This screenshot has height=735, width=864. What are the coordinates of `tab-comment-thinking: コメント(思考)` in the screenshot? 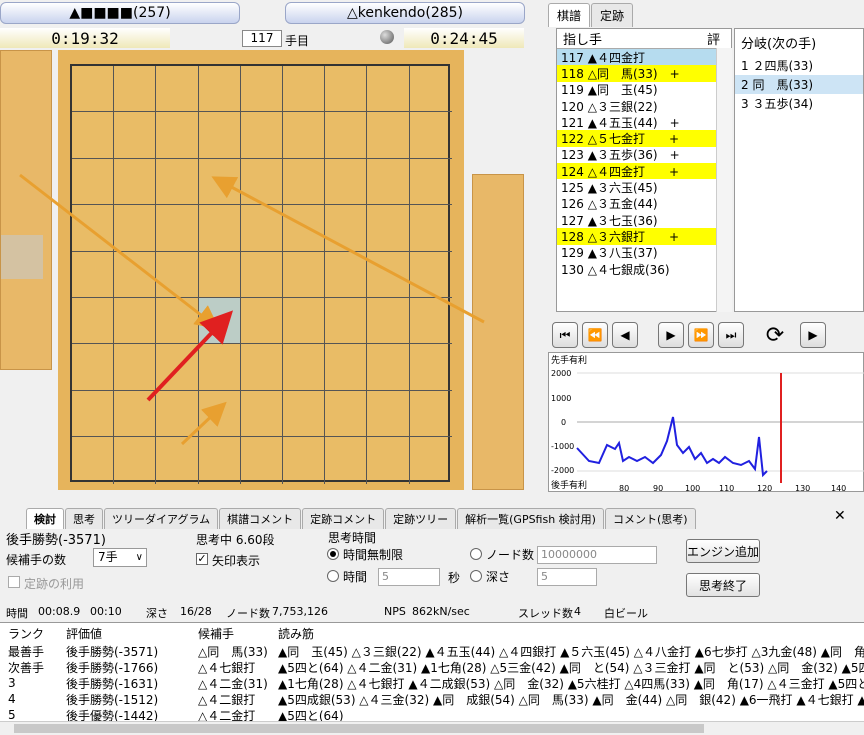 It's located at (650, 518).